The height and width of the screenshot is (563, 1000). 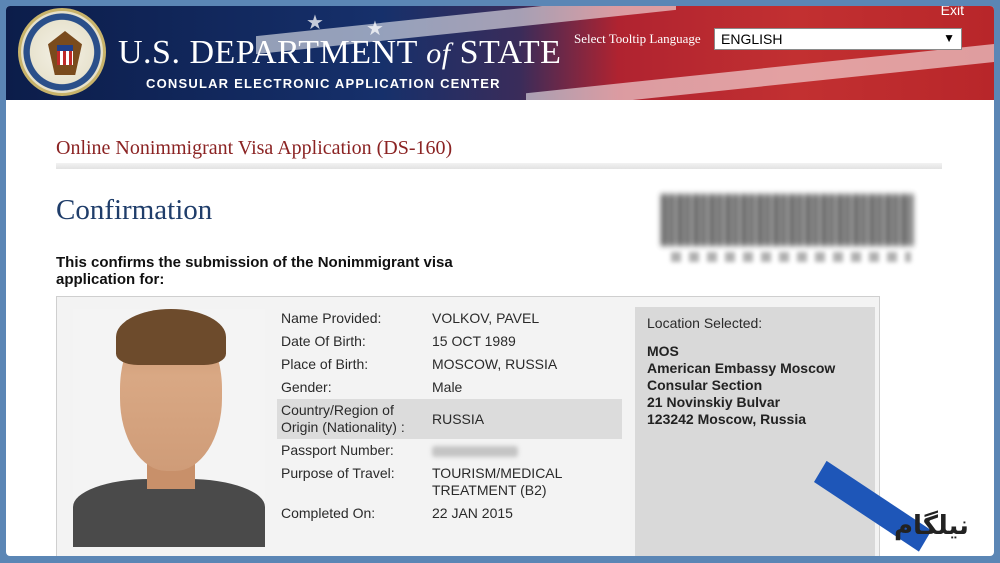 What do you see at coordinates (497, 481) in the screenshot?
I see `info-value: TOURISM/MEDICAL TREATMENT (B2)` at bounding box center [497, 481].